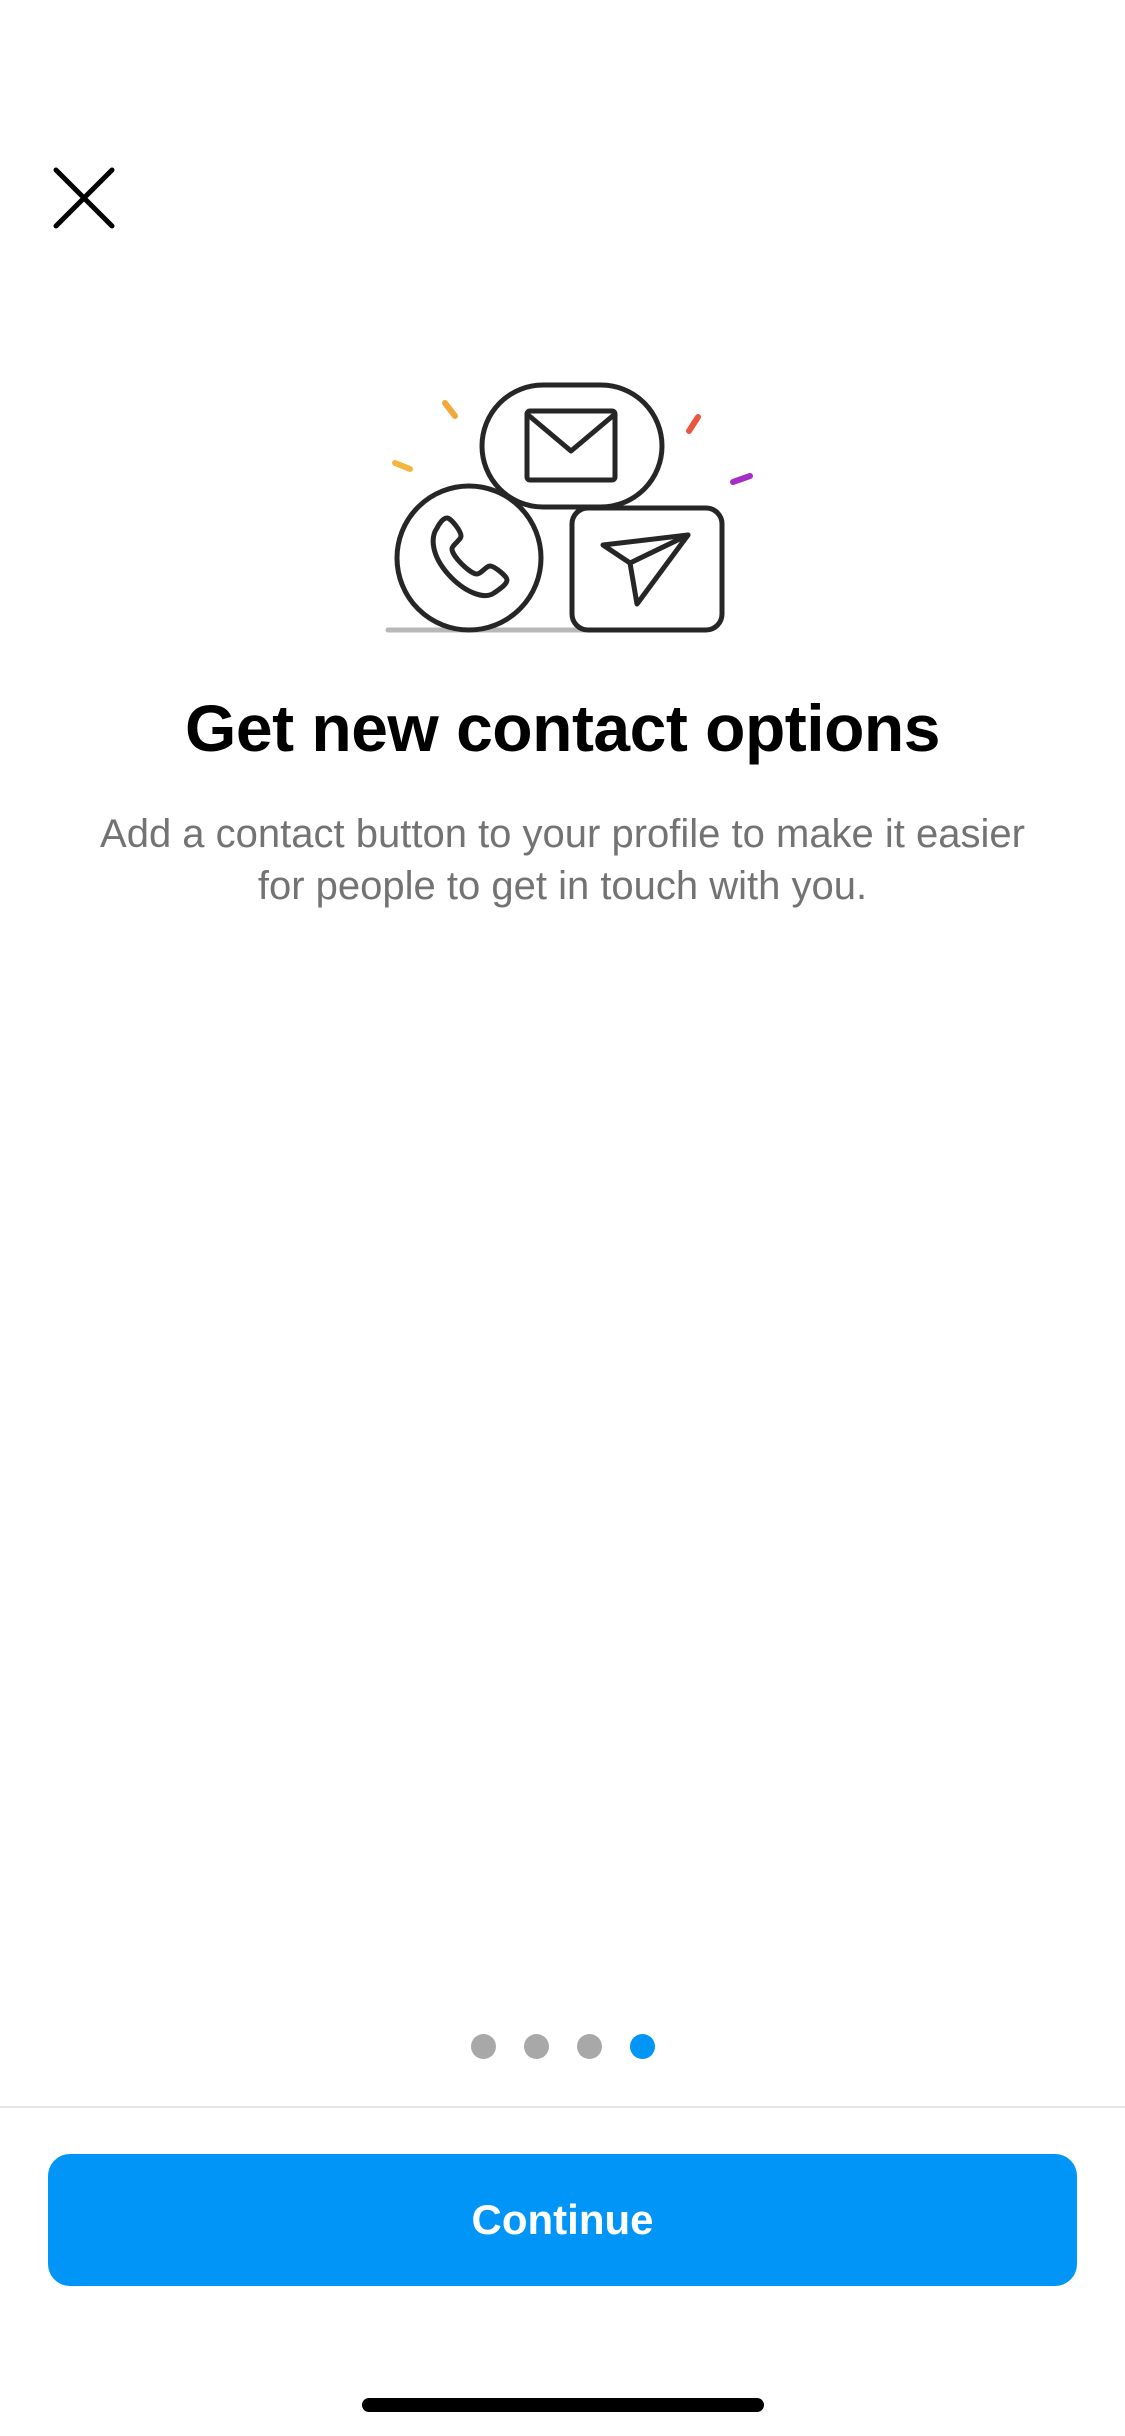 The image size is (1125, 2436). I want to click on footer-divider, so click(562, 2107).